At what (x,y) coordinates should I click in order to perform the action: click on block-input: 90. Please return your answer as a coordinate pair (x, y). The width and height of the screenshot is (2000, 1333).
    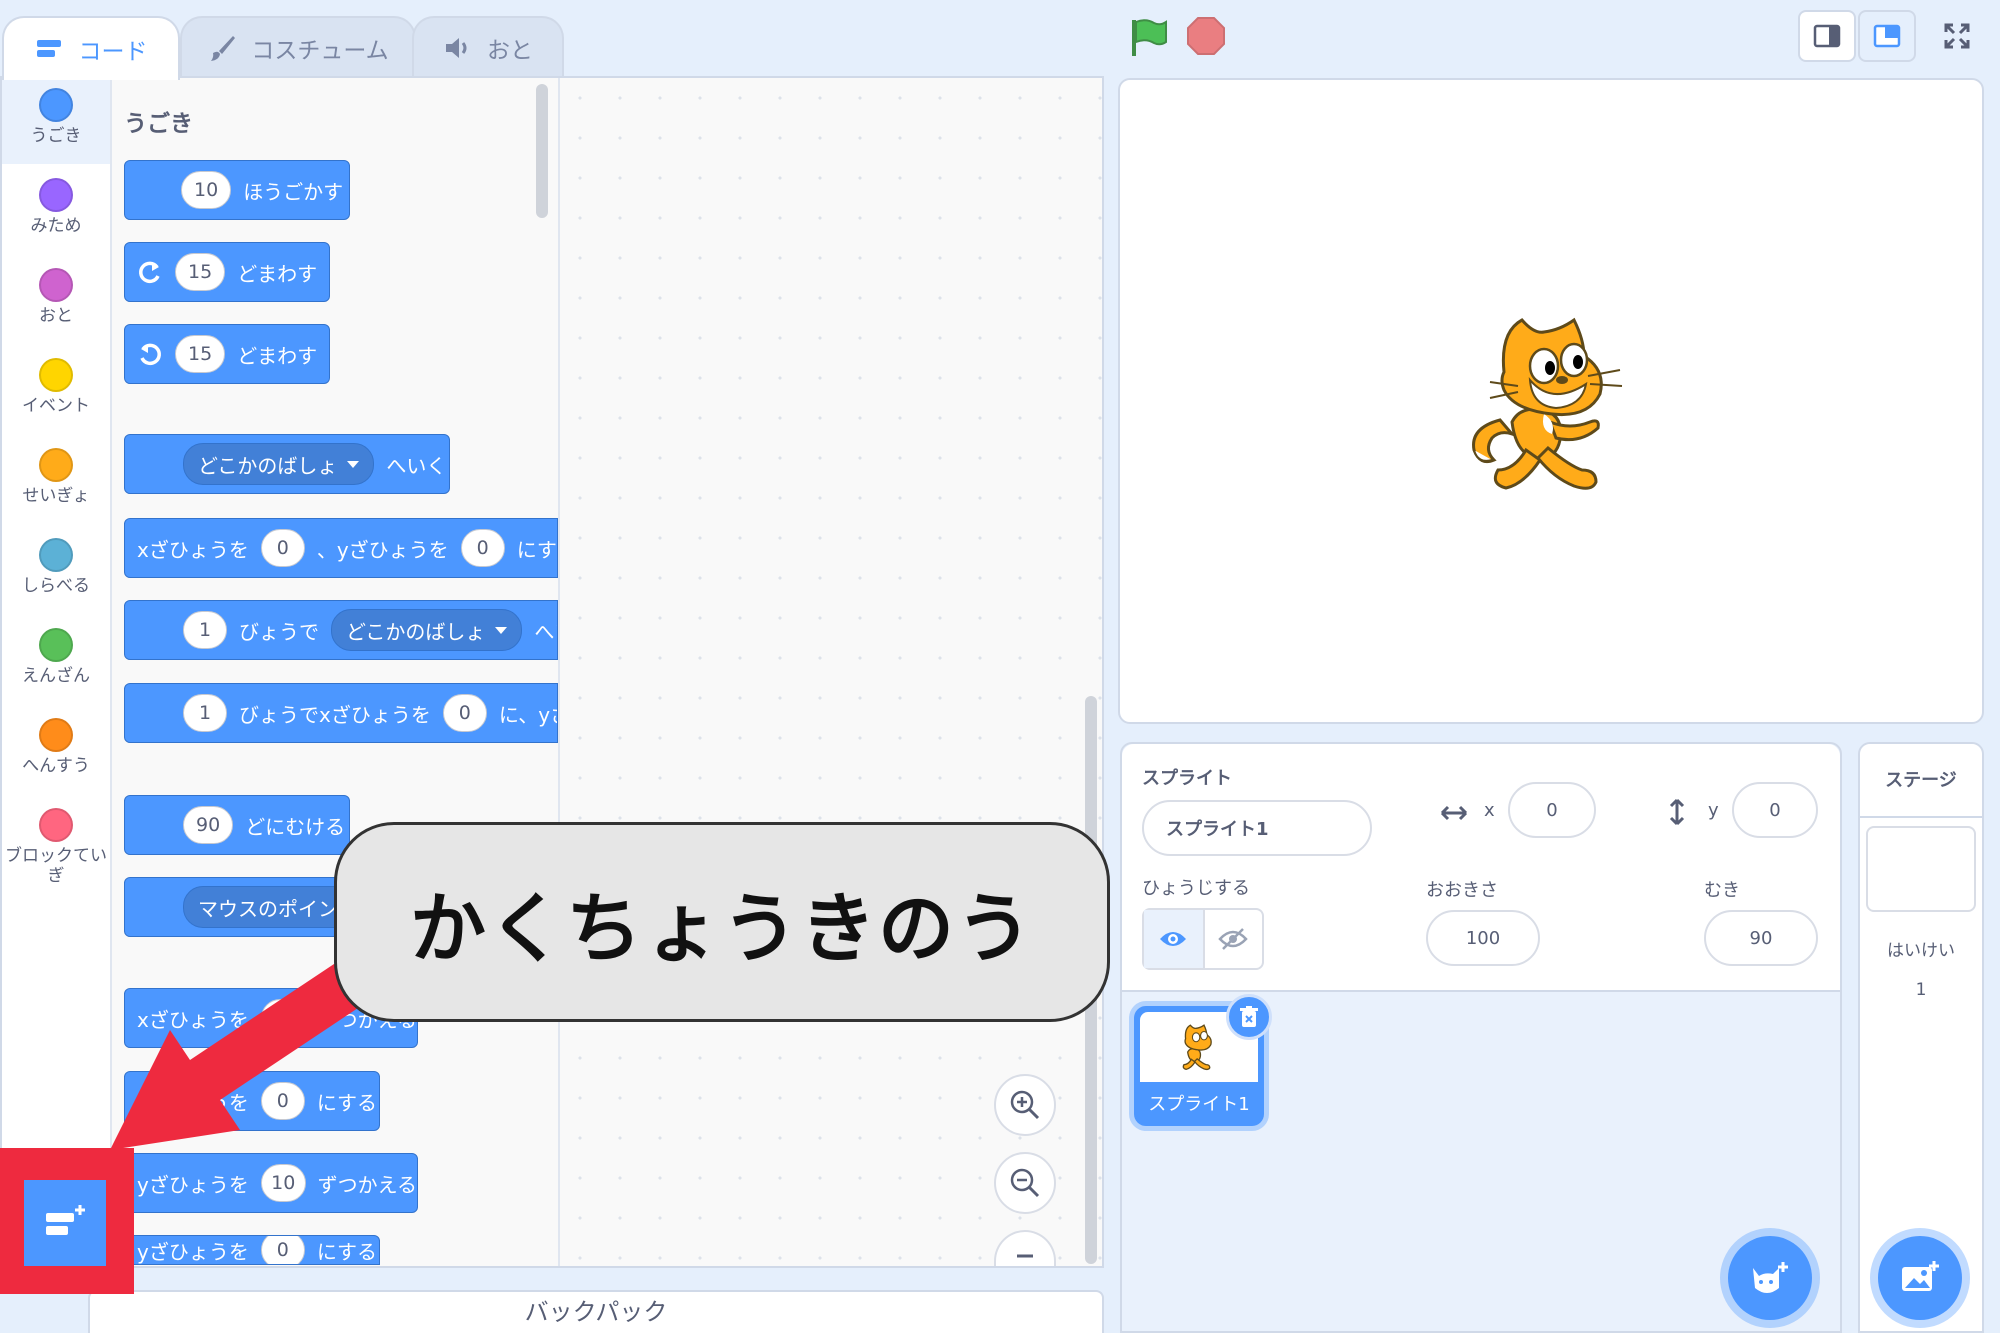
    Looking at the image, I should click on (208, 825).